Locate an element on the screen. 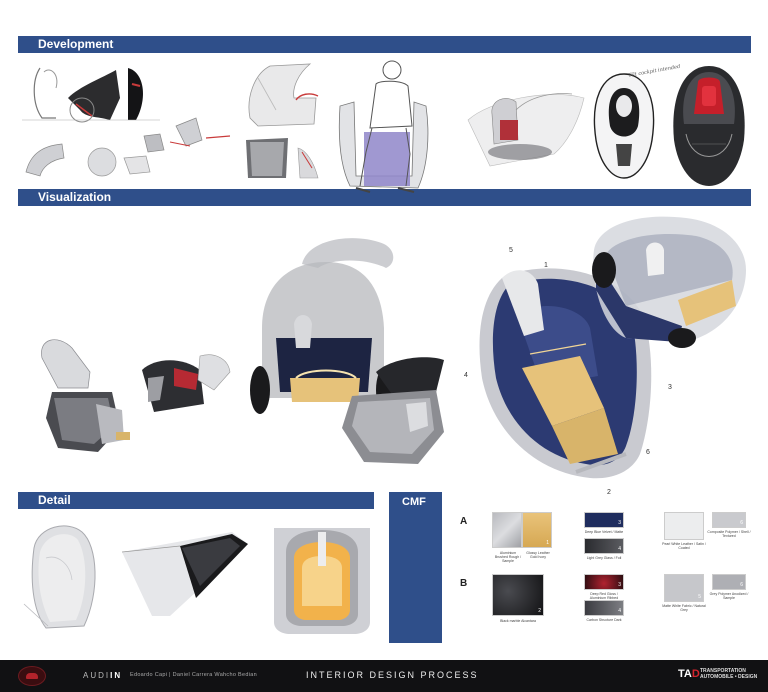 This screenshot has width=768, height=692. cmf-caption: Black marble Alcantara is located at coordinates (518, 621).